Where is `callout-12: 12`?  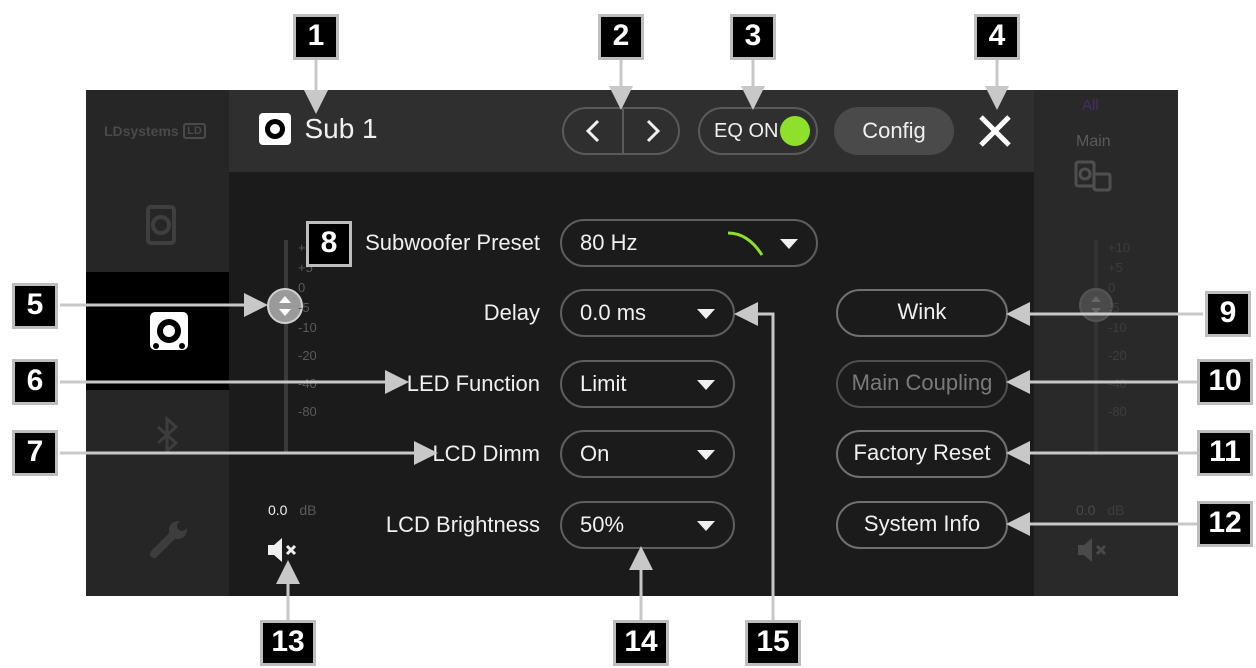 callout-12: 12 is located at coordinates (1225, 524).